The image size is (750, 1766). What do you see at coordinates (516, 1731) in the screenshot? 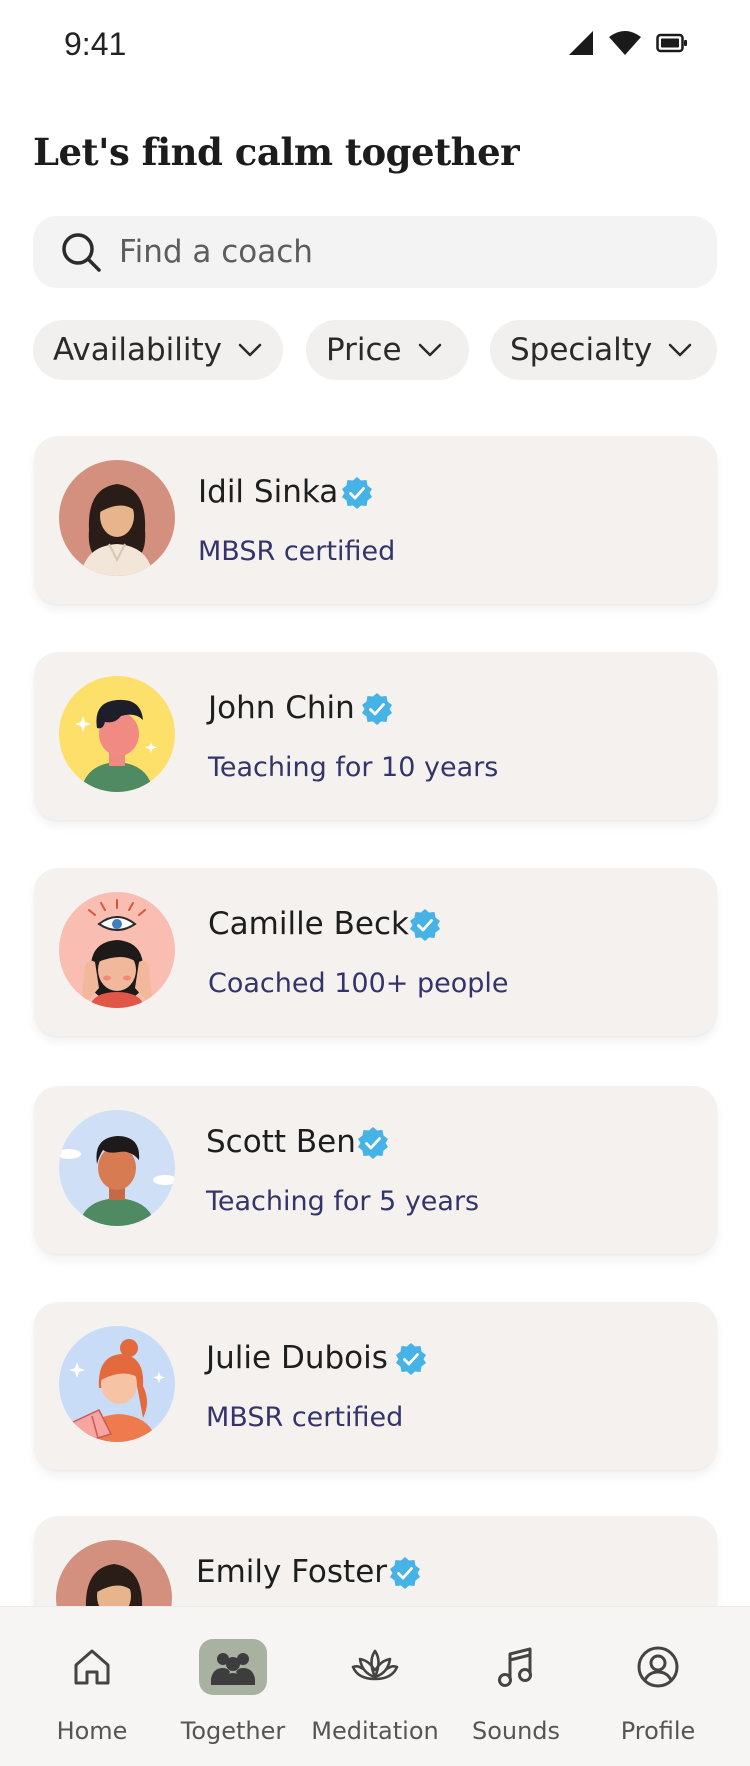
I see `nav-sounds-label: Sounds` at bounding box center [516, 1731].